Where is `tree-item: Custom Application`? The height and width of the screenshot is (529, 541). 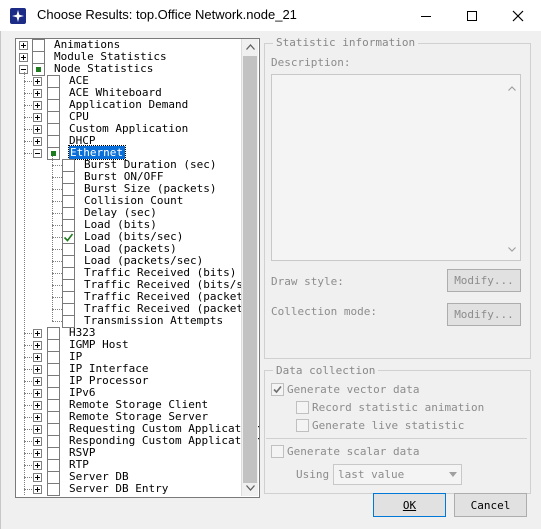
tree-item: Custom Application is located at coordinates (136, 129).